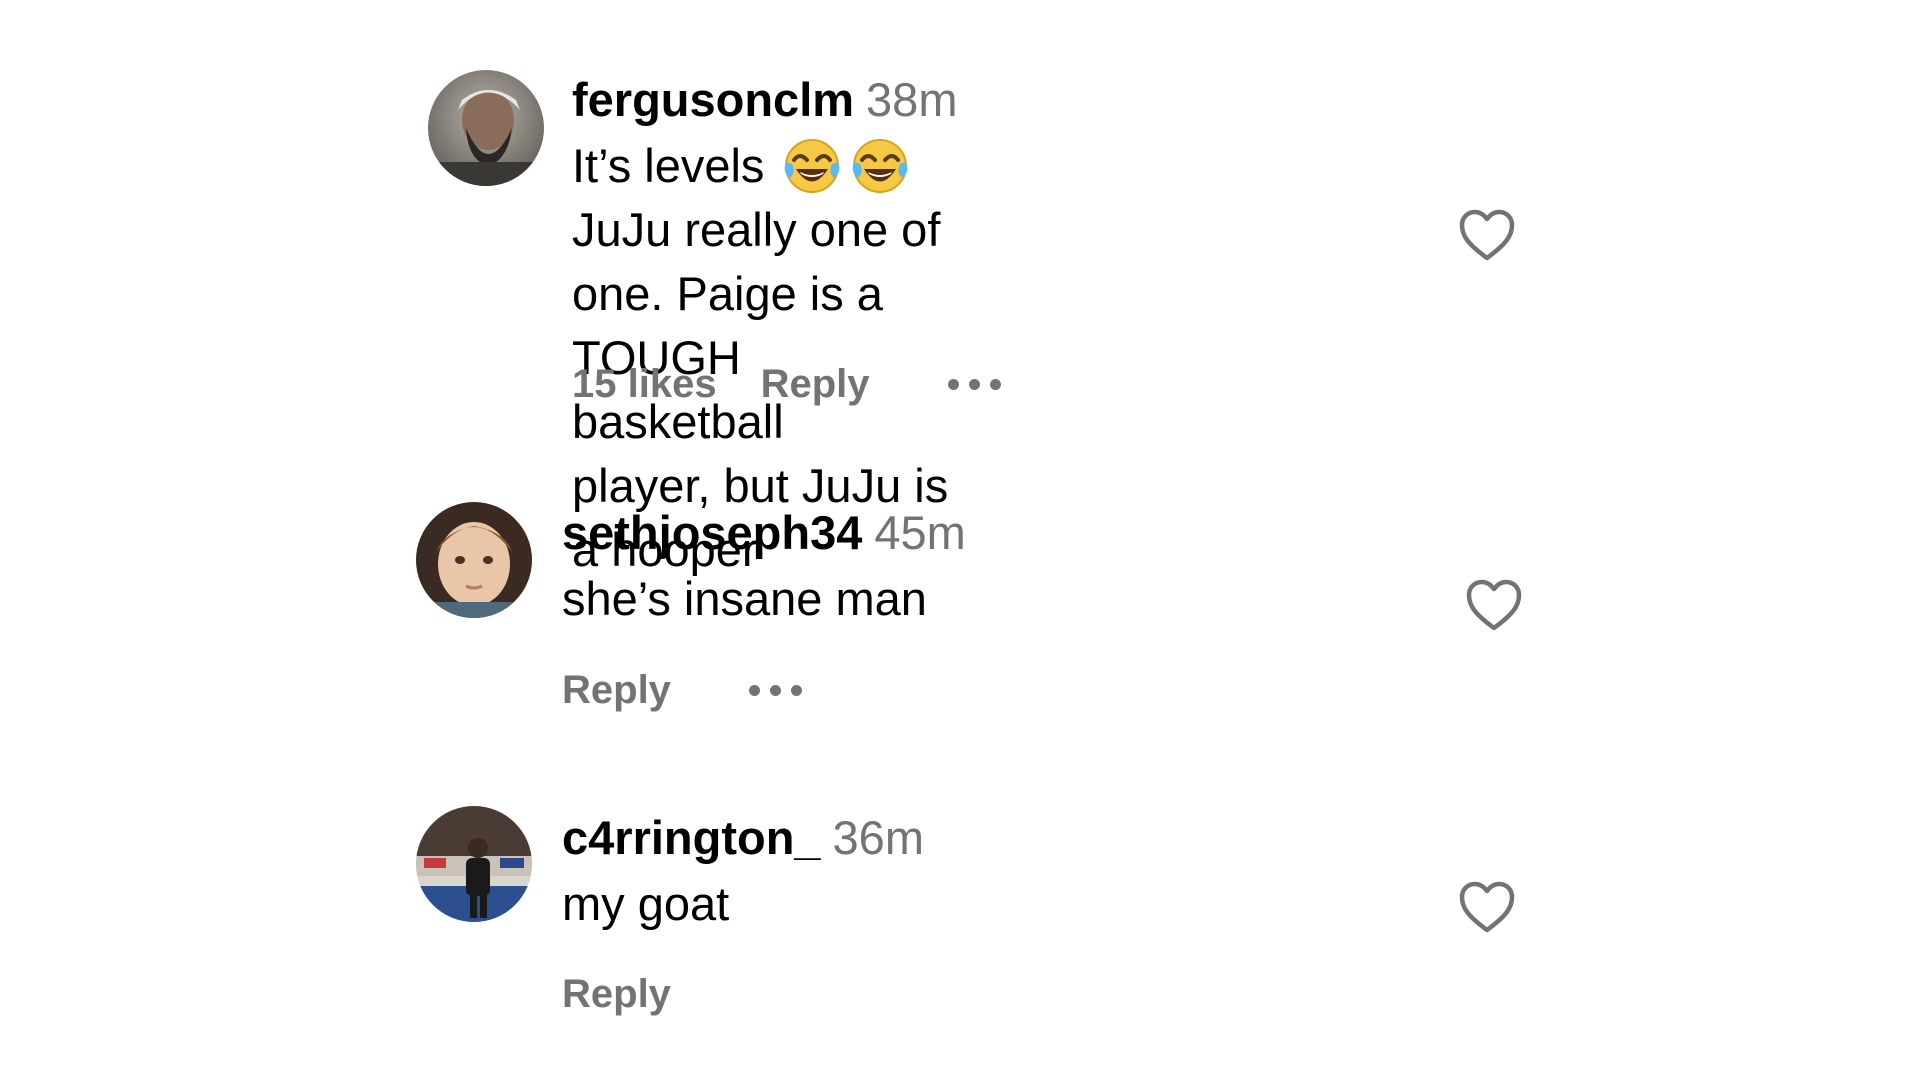 This screenshot has height=1080, width=1920. What do you see at coordinates (713, 99) in the screenshot?
I see `username-link: fergusonclm` at bounding box center [713, 99].